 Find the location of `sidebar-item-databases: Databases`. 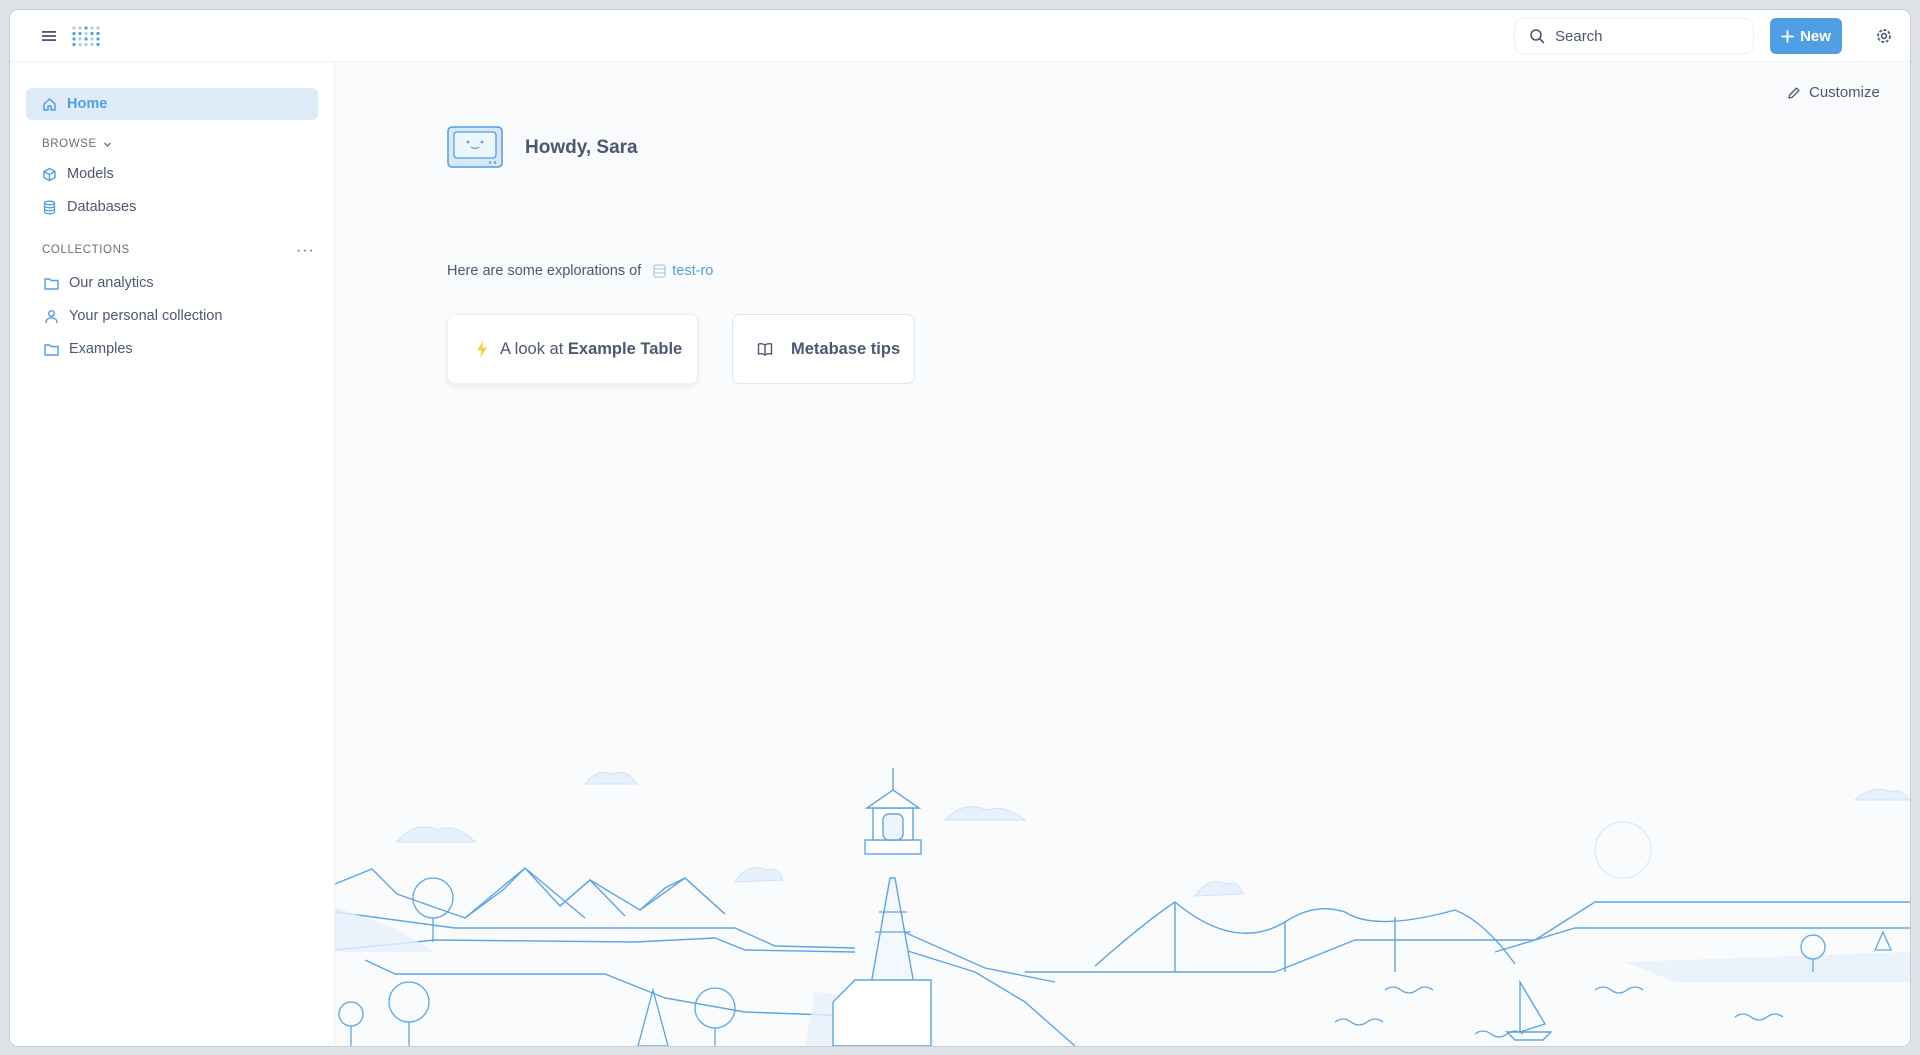

sidebar-item-databases: Databases is located at coordinates (172, 207).